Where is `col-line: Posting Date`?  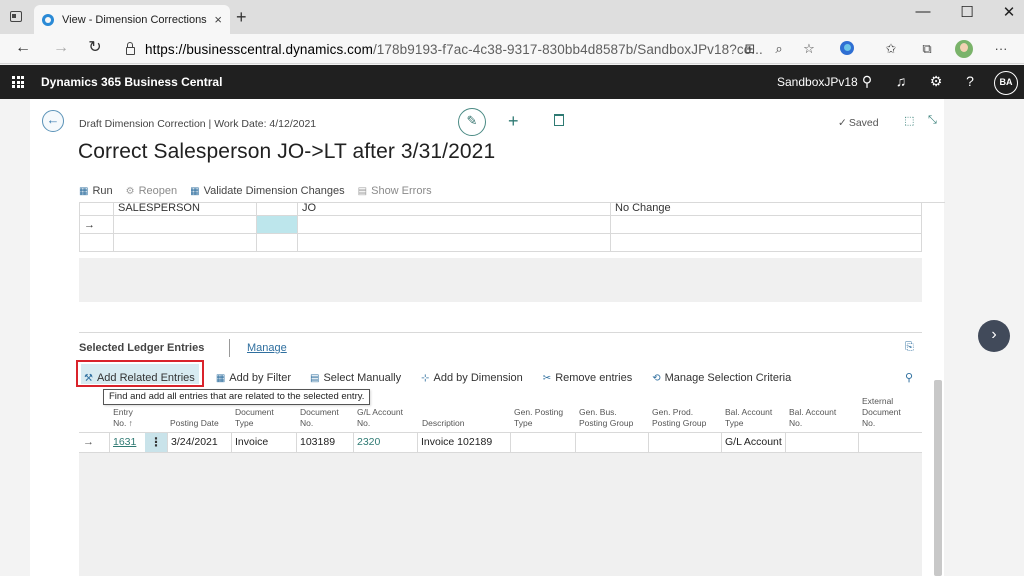
col-line: Posting Date is located at coordinates (194, 423).